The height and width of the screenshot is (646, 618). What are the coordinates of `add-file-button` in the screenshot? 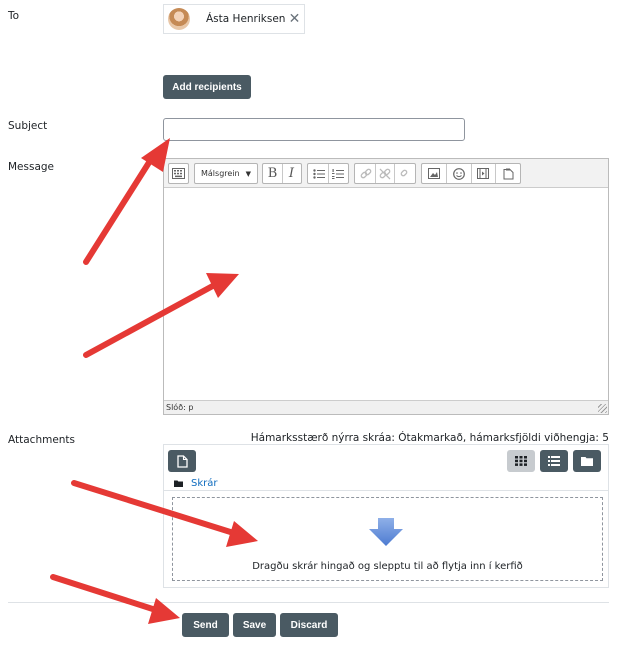 It's located at (182, 461).